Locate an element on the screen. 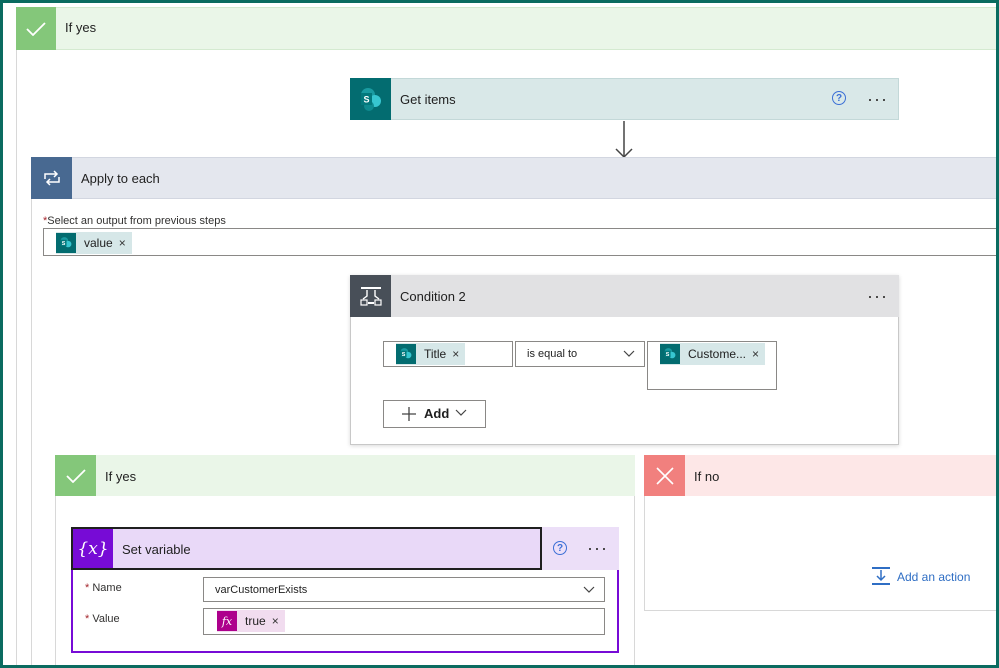 Image resolution: width=999 pixels, height=668 pixels. get-items-label: Get items is located at coordinates (428, 99).